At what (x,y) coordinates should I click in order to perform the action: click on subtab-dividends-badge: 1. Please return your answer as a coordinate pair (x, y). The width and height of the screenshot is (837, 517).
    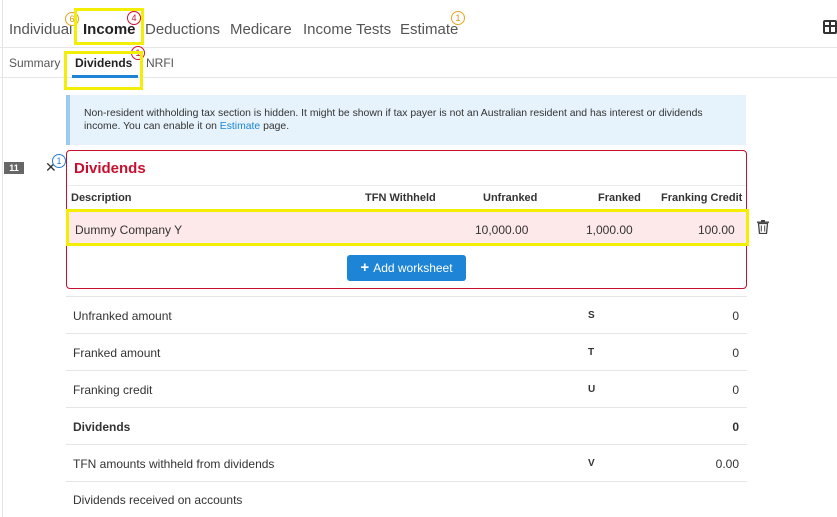
    Looking at the image, I should click on (138, 53).